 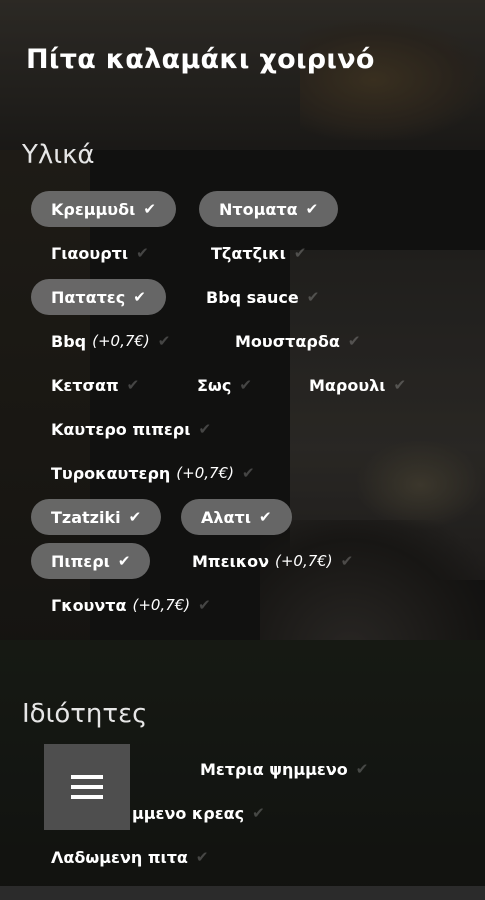 I want to click on option-ingredient: Μουσταρδα ✔, so click(x=297, y=341).